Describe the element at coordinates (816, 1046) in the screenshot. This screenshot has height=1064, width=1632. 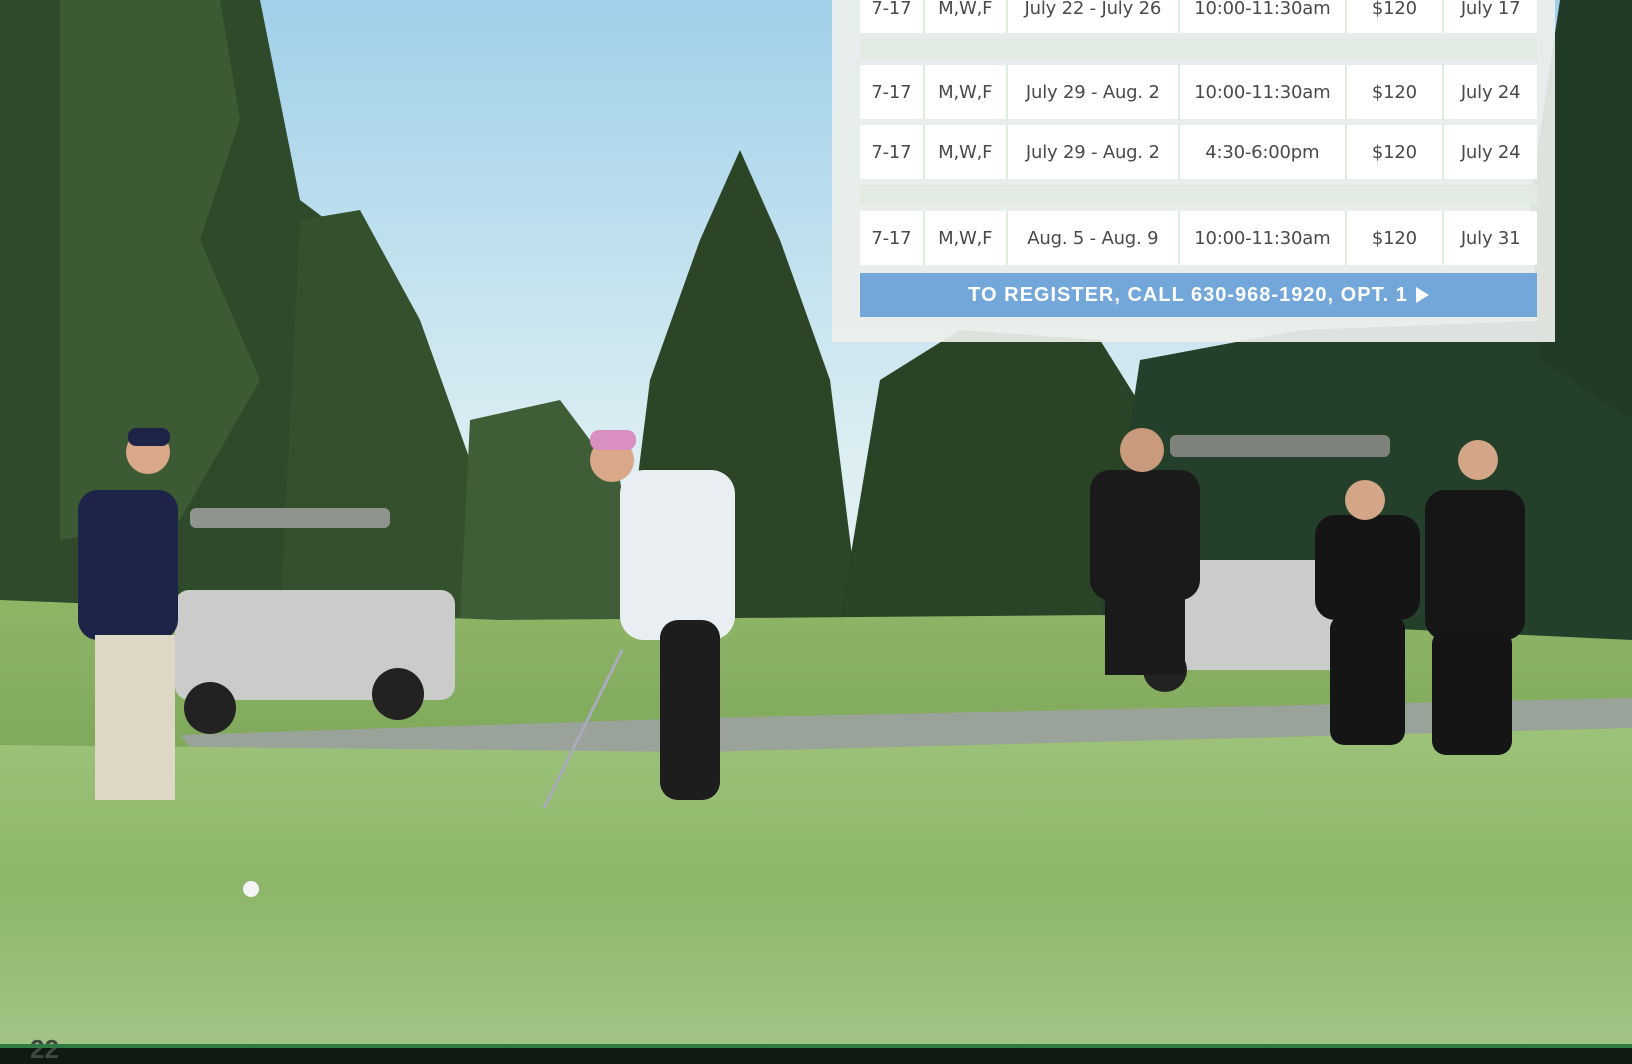
I see `footer-rule` at that location.